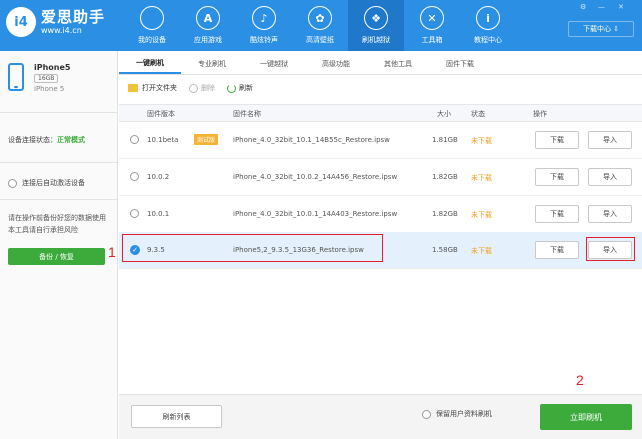  What do you see at coordinates (61, 30) in the screenshot?
I see `app-url: www.i4.cn` at bounding box center [61, 30].